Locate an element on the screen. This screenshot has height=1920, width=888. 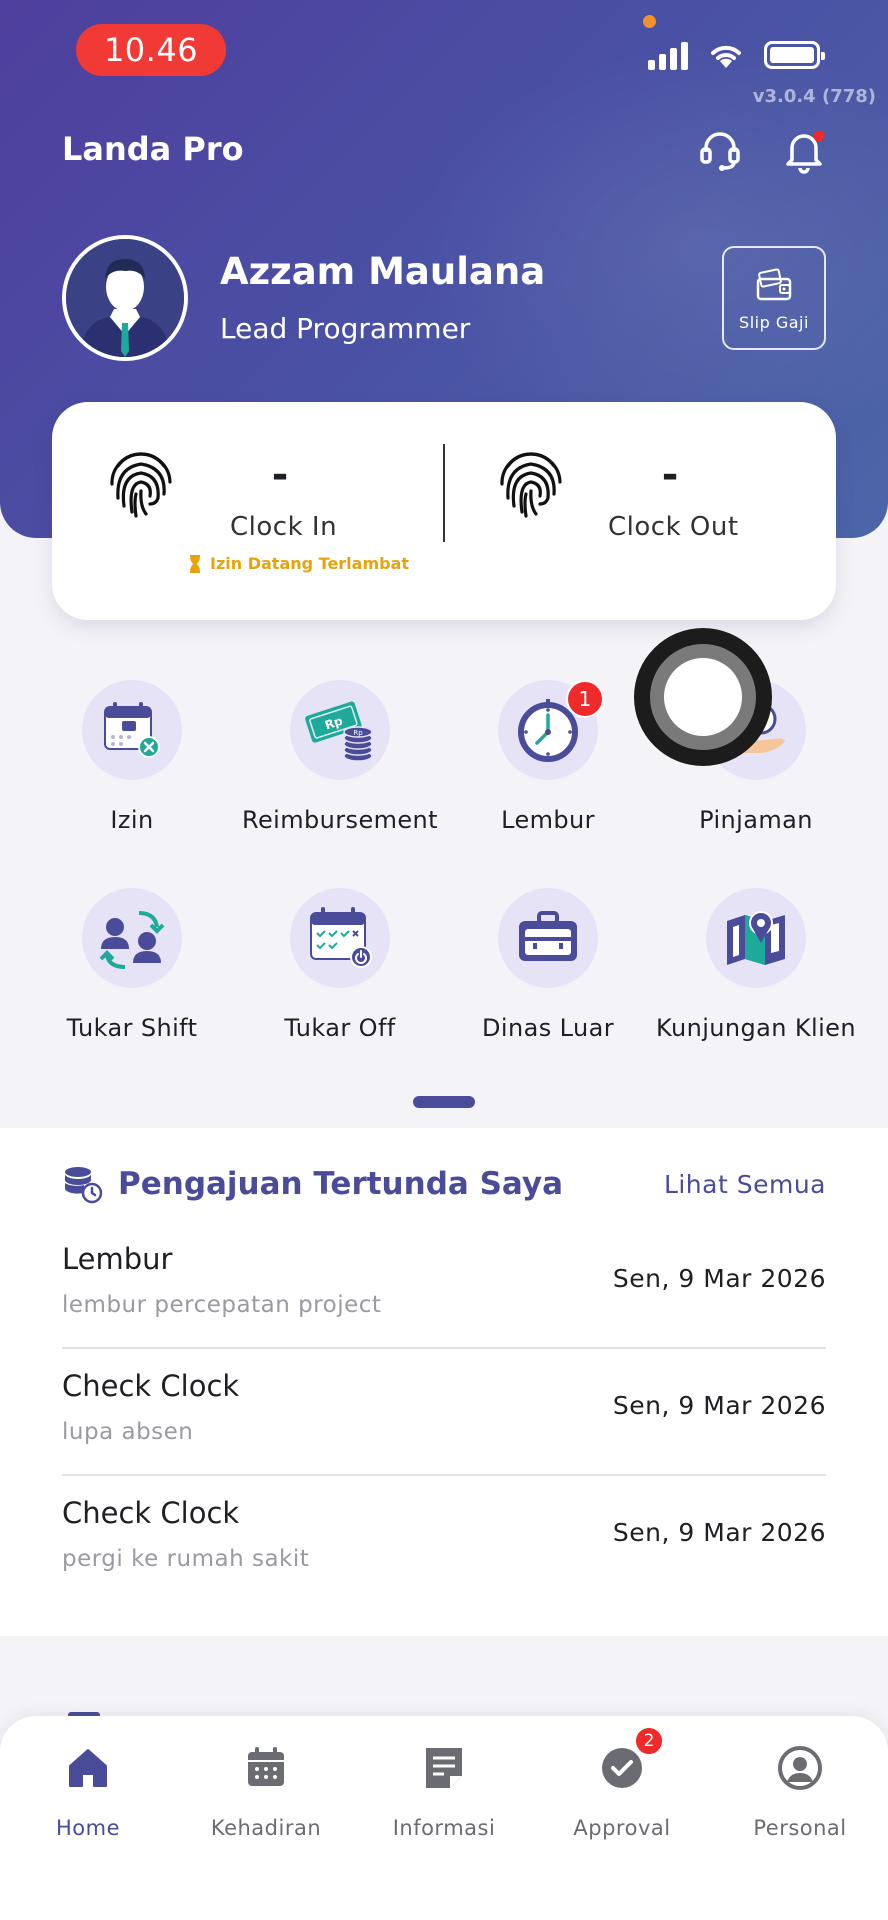
app-title: Landa Pro is located at coordinates (153, 149).